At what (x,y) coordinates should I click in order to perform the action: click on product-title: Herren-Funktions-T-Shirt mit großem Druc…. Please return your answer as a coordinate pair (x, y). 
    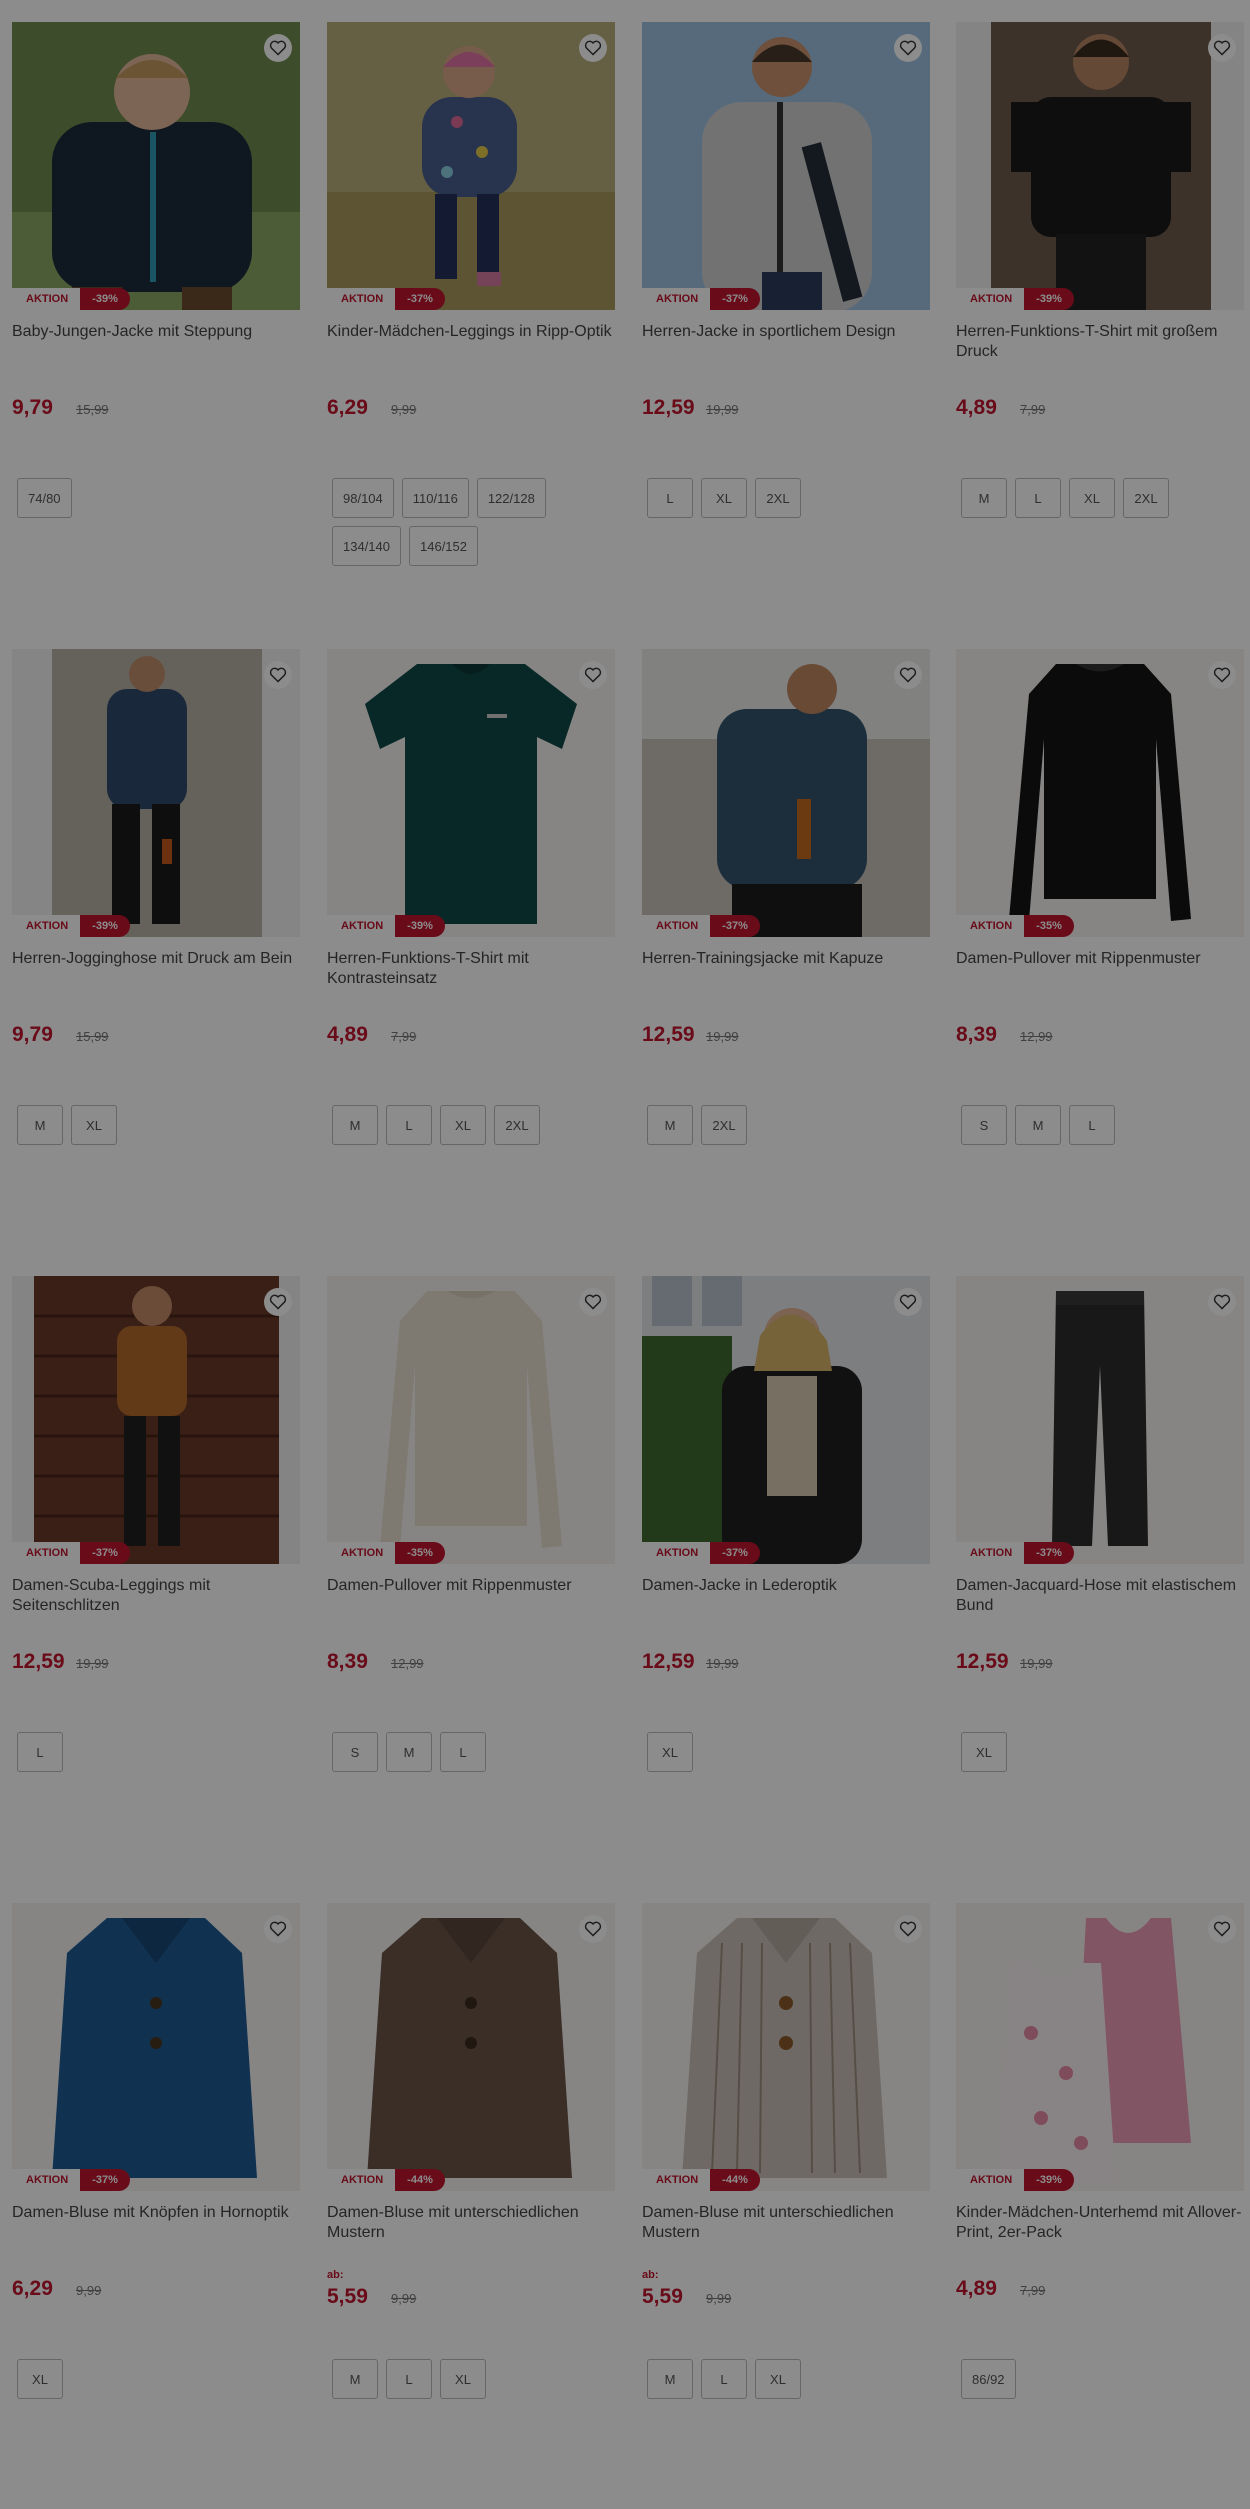
    Looking at the image, I should click on (1101, 352).